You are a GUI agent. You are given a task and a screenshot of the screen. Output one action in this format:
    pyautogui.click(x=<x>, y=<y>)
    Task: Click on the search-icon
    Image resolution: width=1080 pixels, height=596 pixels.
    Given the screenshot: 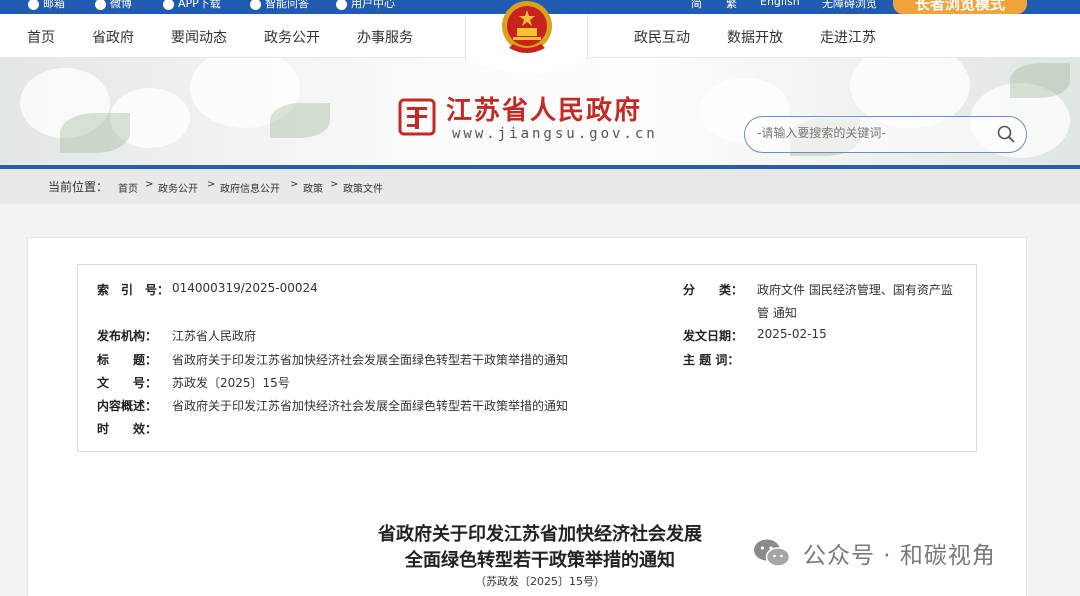 What is the action you would take?
    pyautogui.click(x=1006, y=134)
    